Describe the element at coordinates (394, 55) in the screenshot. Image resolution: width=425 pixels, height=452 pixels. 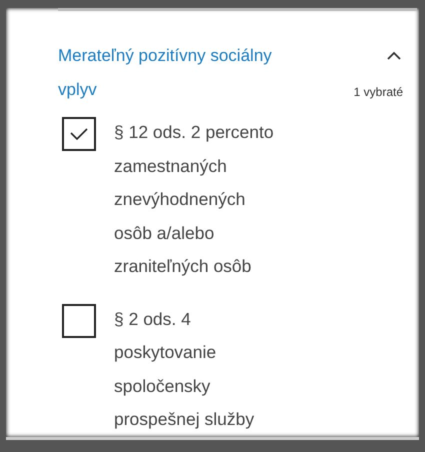
I see `caret-icon` at that location.